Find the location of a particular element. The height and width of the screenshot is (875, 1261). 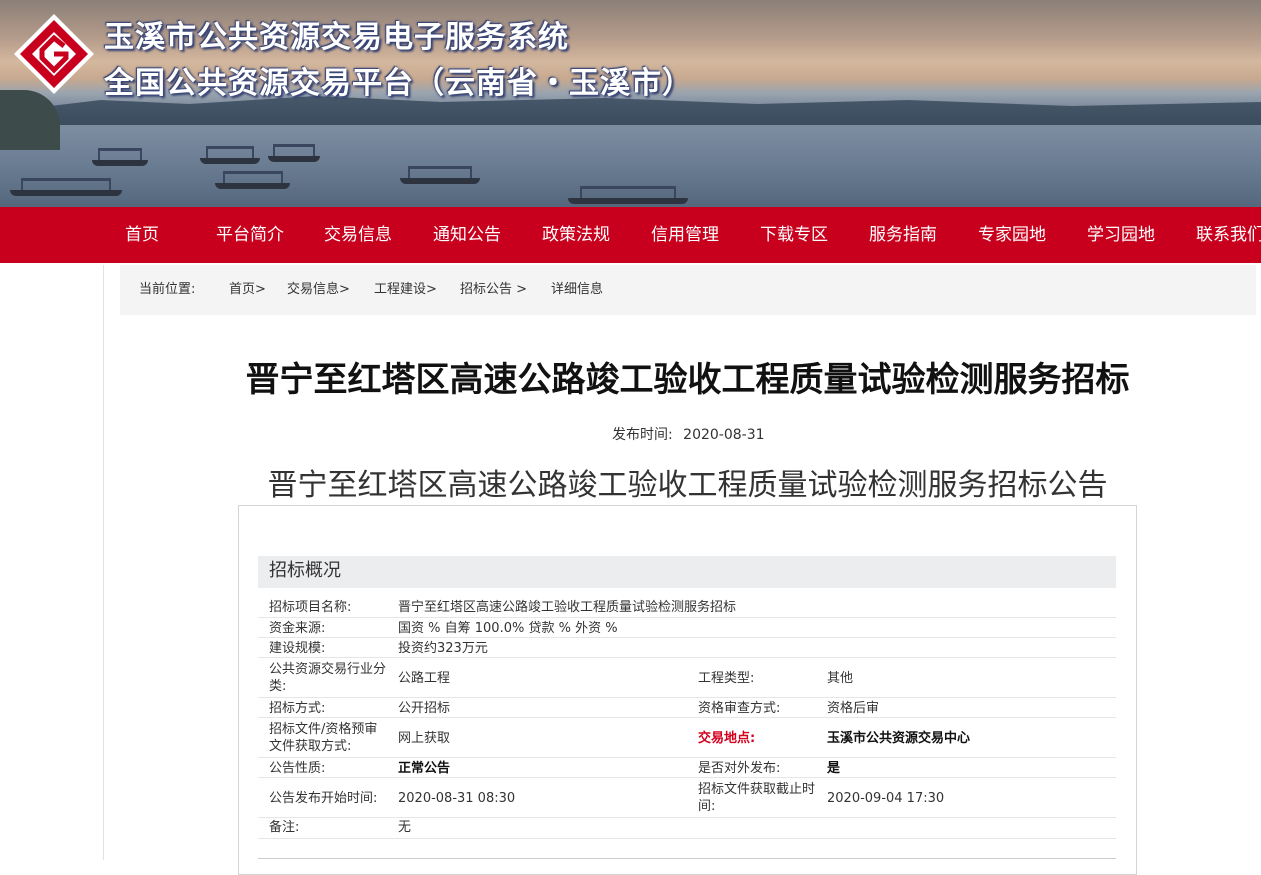

location-value: 玉溪市公共资源交易中心 is located at coordinates (899, 738).